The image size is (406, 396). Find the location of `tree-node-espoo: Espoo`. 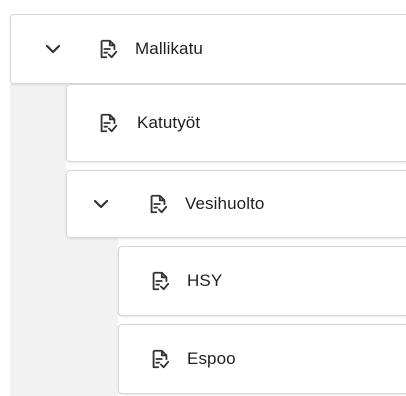

tree-node-espoo: Espoo is located at coordinates (262, 359).